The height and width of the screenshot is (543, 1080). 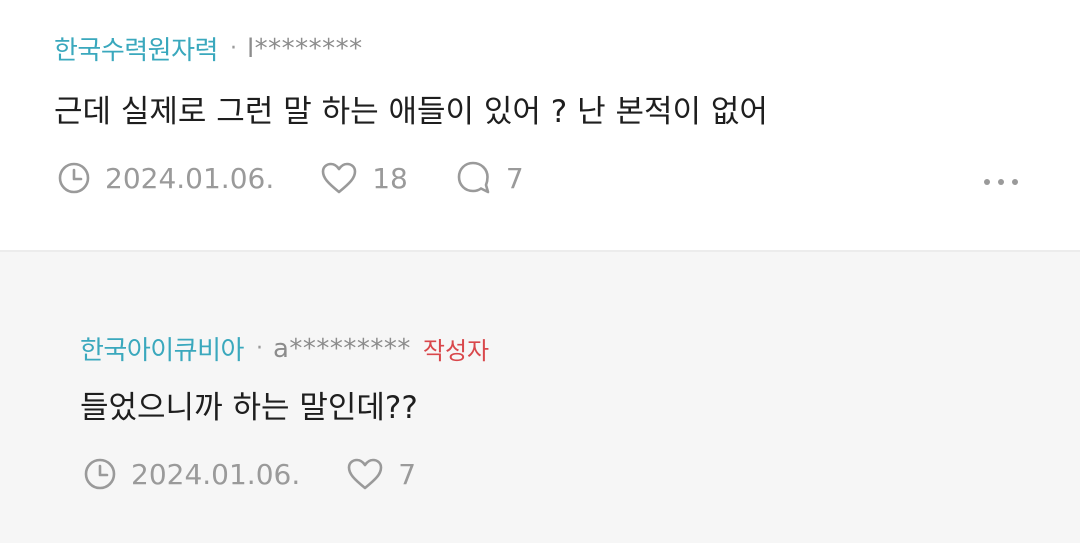 What do you see at coordinates (190, 178) in the screenshot?
I see `comment-date: 2024.01.06.` at bounding box center [190, 178].